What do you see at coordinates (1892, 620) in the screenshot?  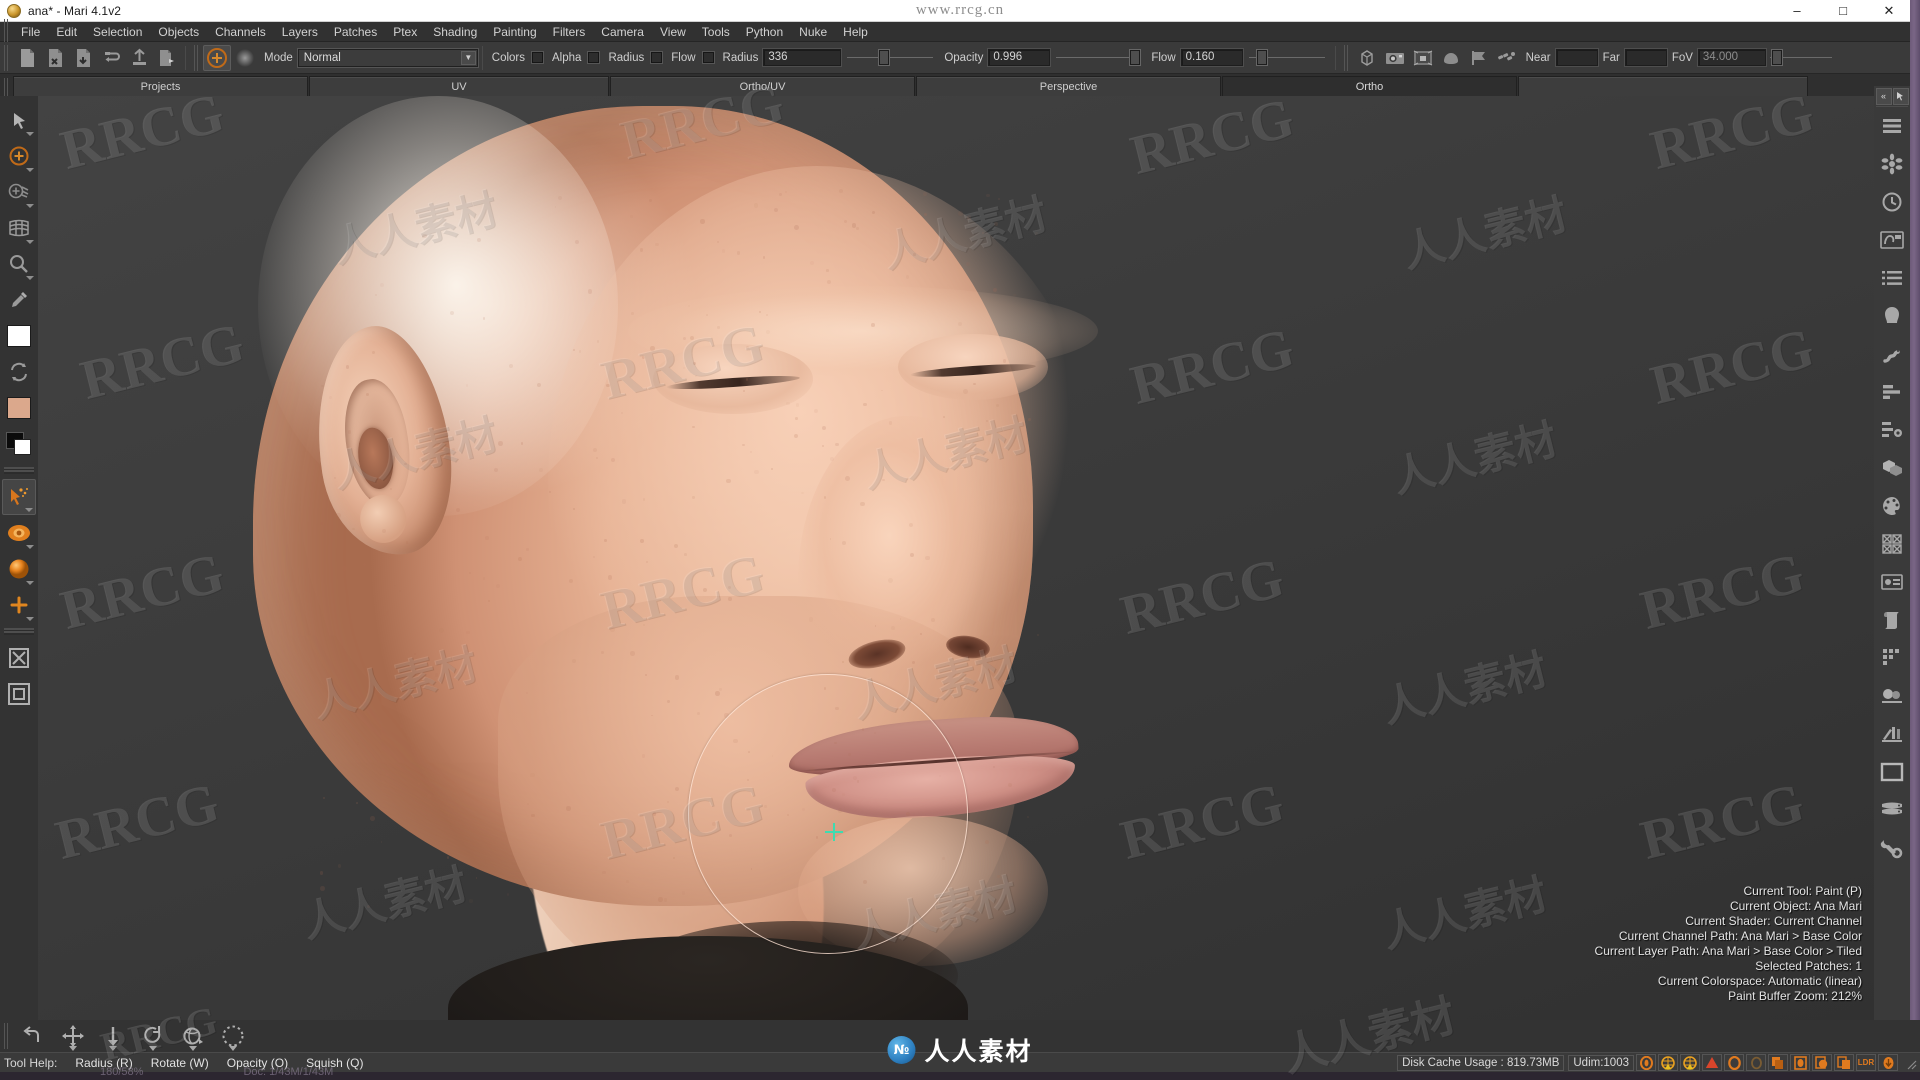 I see `palette-scroll` at bounding box center [1892, 620].